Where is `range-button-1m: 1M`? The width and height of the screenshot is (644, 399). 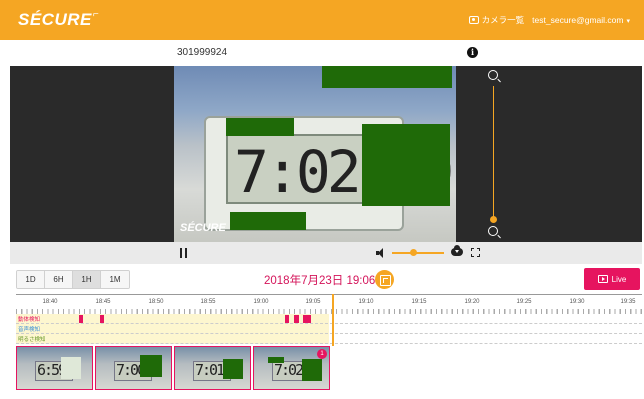
range-button-1m: 1M is located at coordinates (115, 279).